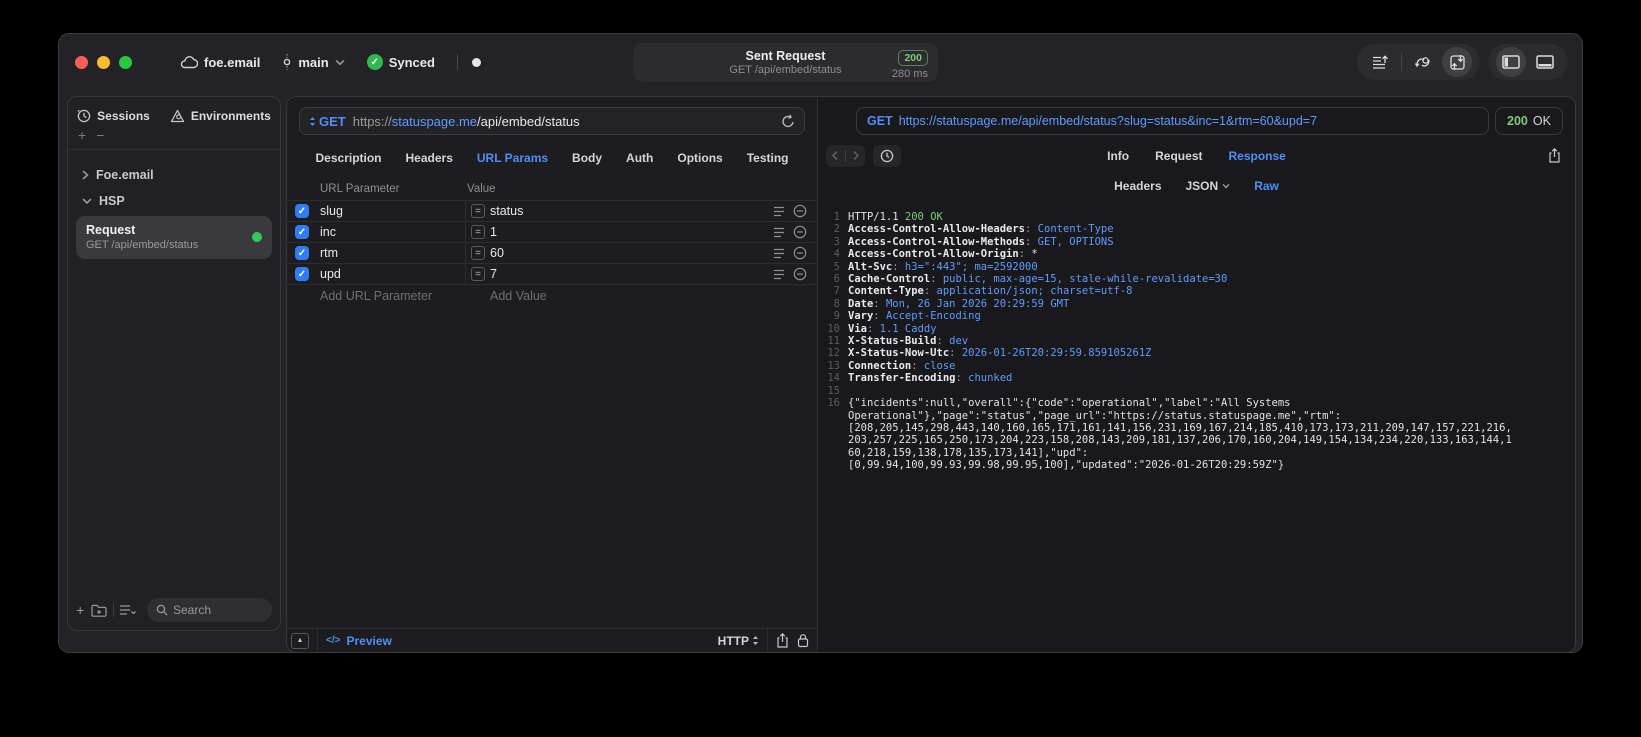 The image size is (1641, 737). I want to click on clock-icon, so click(84, 116).